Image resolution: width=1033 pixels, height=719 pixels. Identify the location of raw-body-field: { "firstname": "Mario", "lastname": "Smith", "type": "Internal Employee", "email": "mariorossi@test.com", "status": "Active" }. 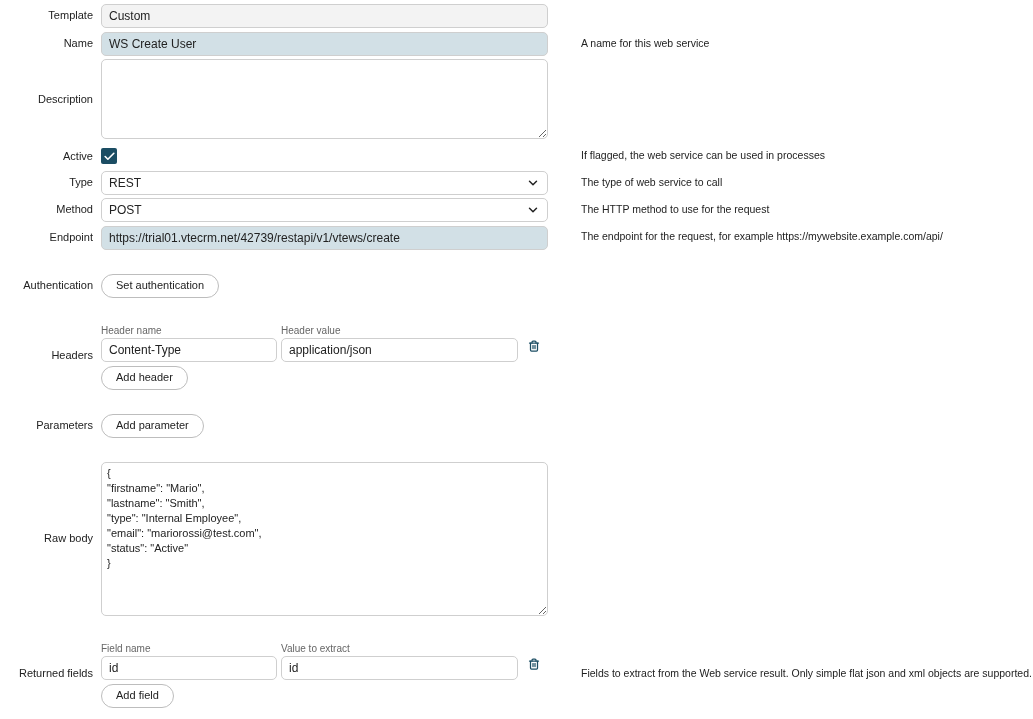
(324, 538).